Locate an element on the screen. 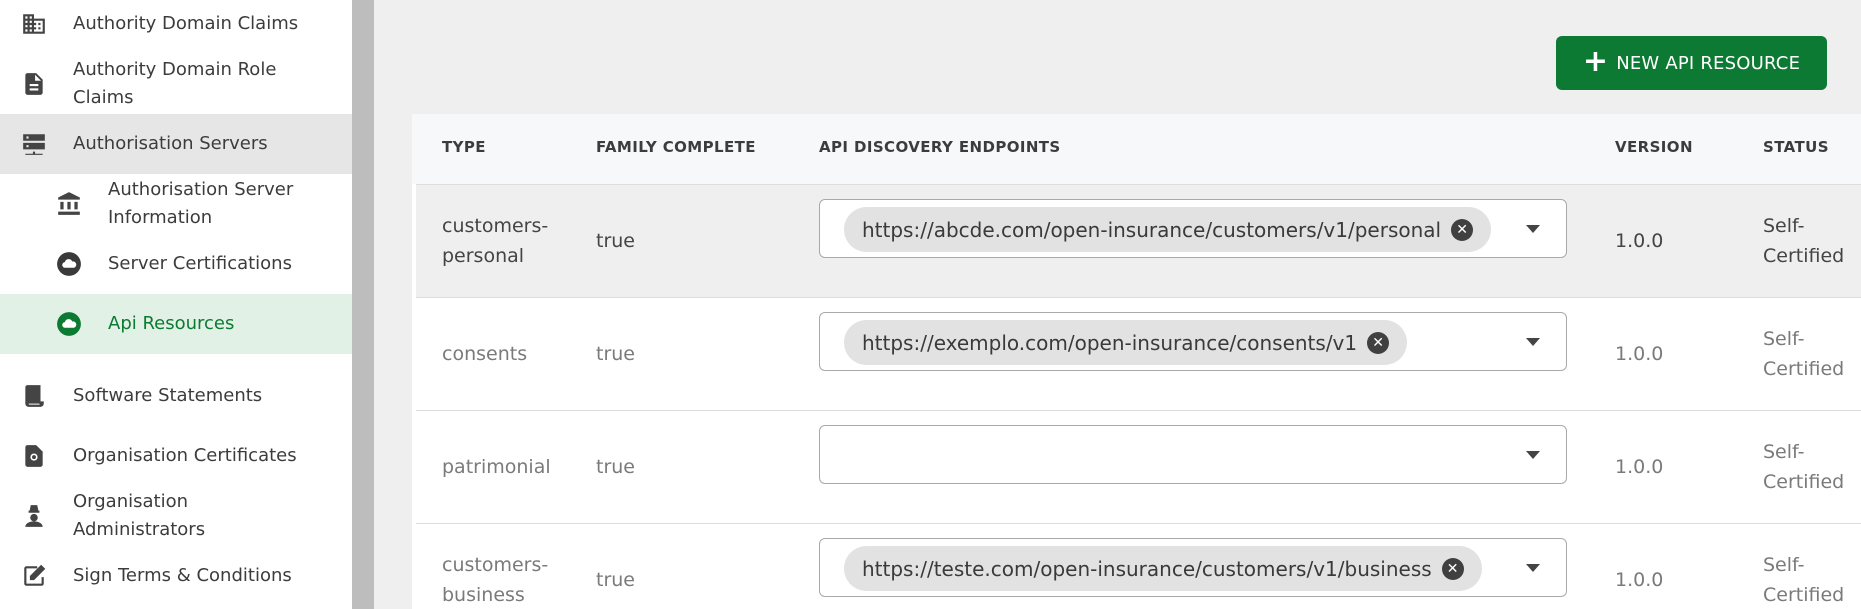 The height and width of the screenshot is (609, 1861). sidebar-item-authority-domain-claims: Authority Domain Claims is located at coordinates (176, 24).